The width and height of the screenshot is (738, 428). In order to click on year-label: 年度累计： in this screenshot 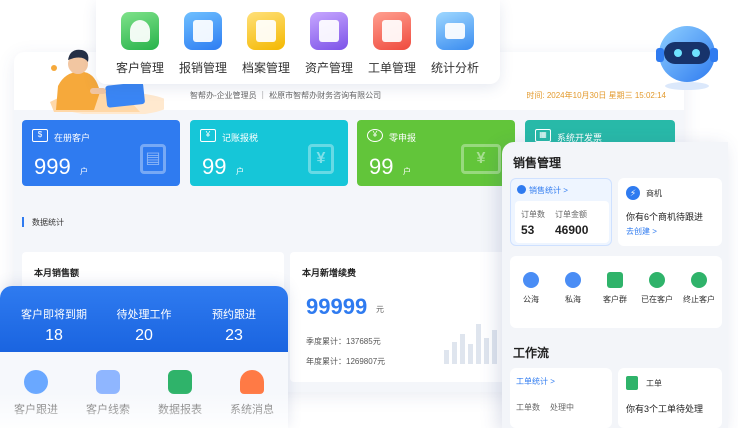, I will do `click(326, 361)`.